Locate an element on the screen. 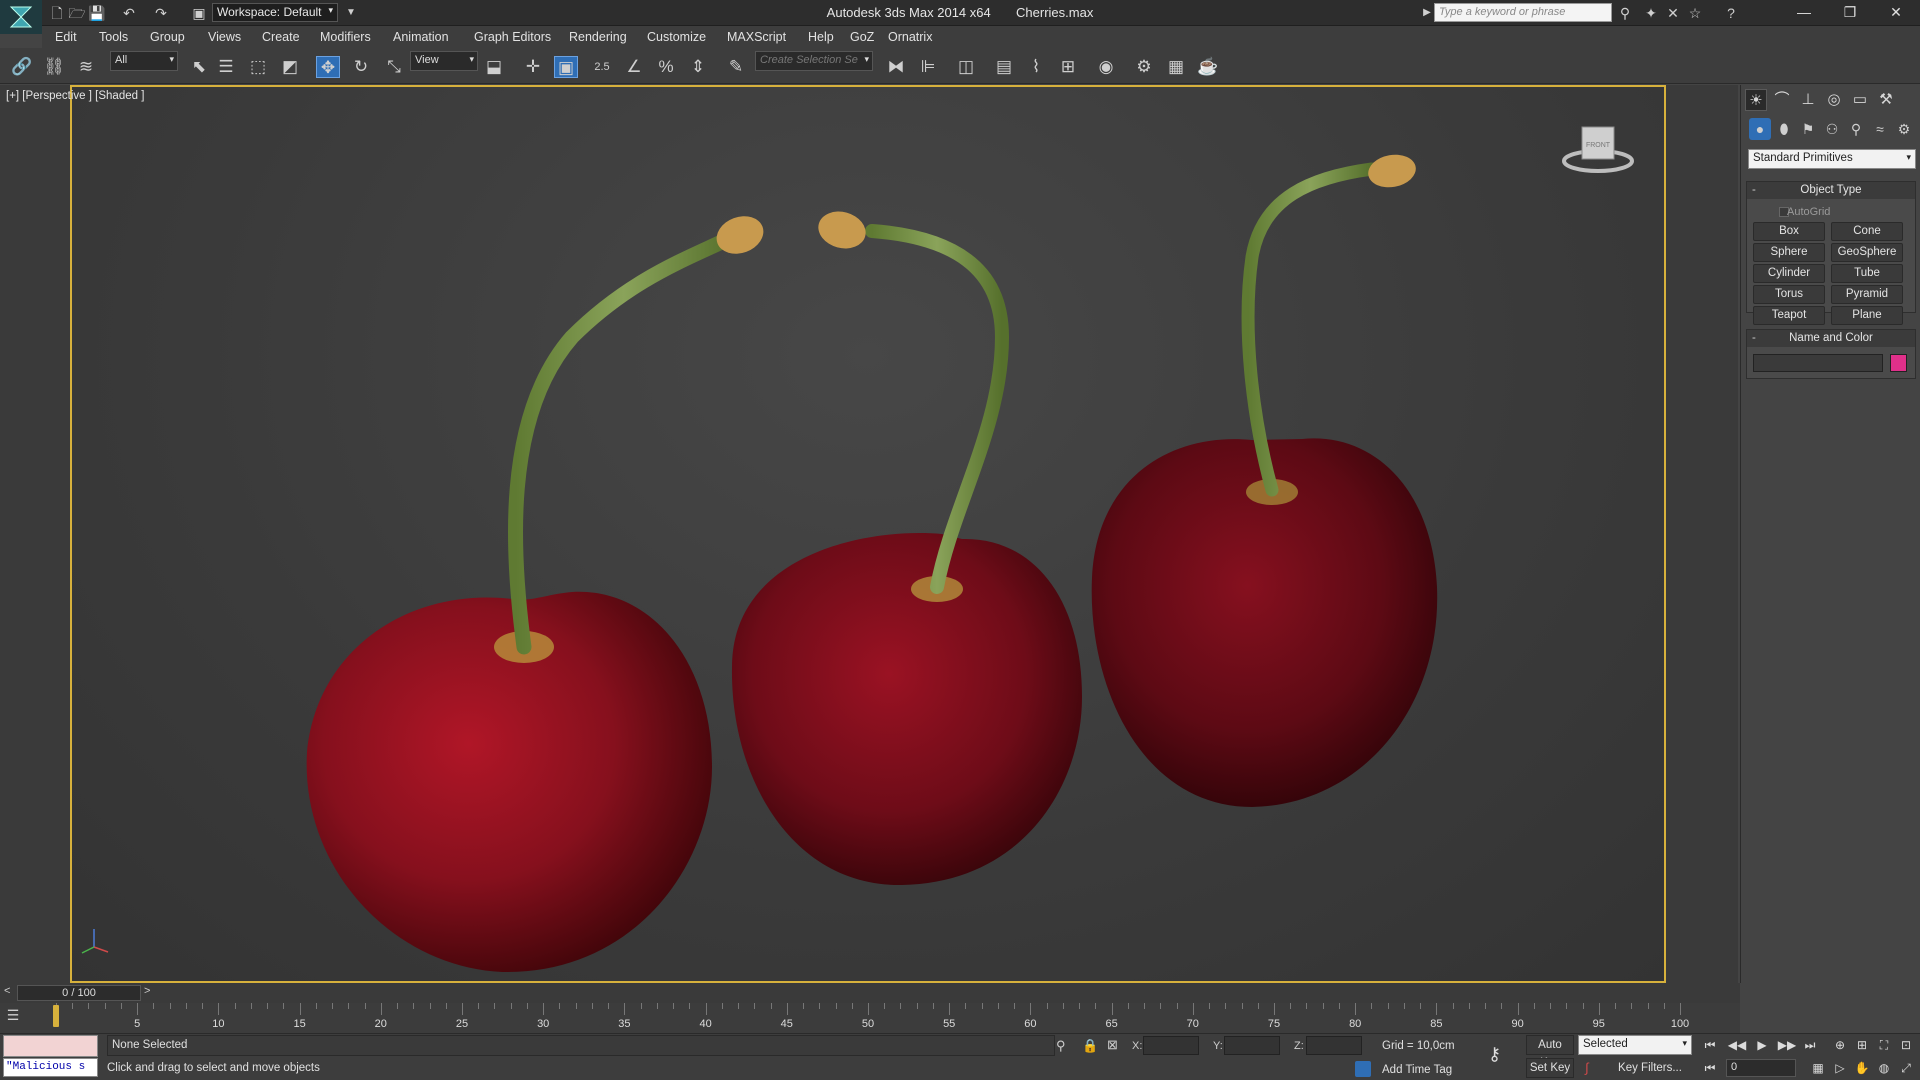  bind-space-warp-icon: ≋ is located at coordinates (86, 67).